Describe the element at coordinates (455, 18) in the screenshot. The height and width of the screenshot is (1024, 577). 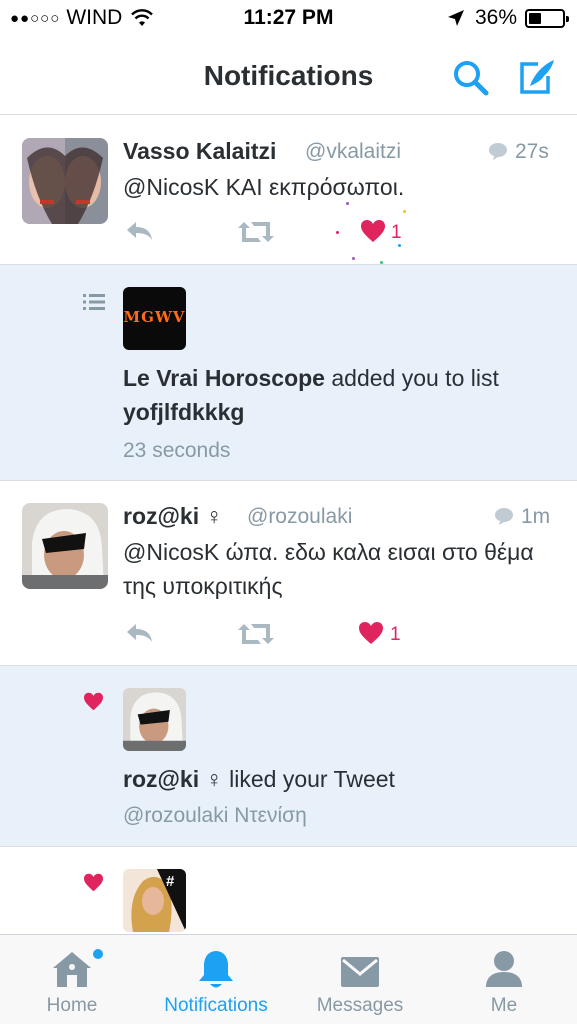
I see `location-arrow-icon` at that location.